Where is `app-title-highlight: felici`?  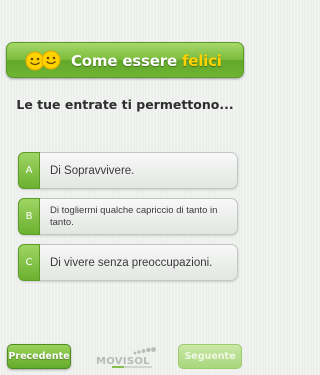 app-title-highlight: felici is located at coordinates (201, 61).